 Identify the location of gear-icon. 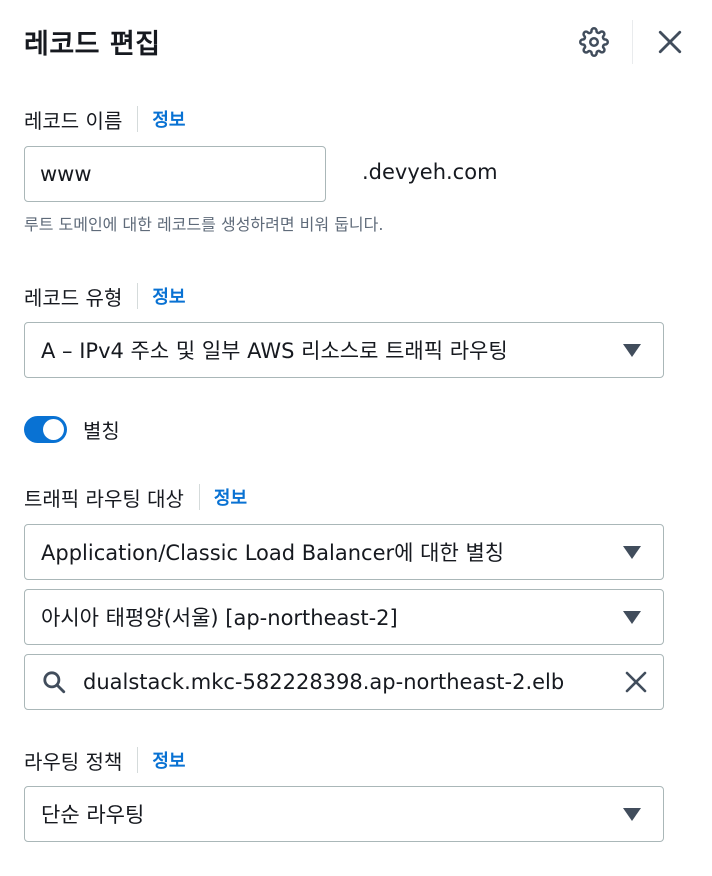
(594, 42).